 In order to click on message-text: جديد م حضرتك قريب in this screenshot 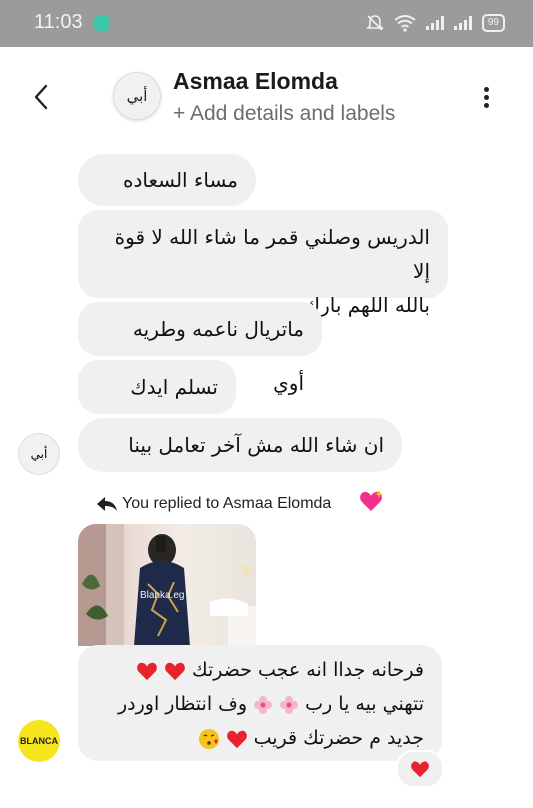, I will do `click(338, 738)`.